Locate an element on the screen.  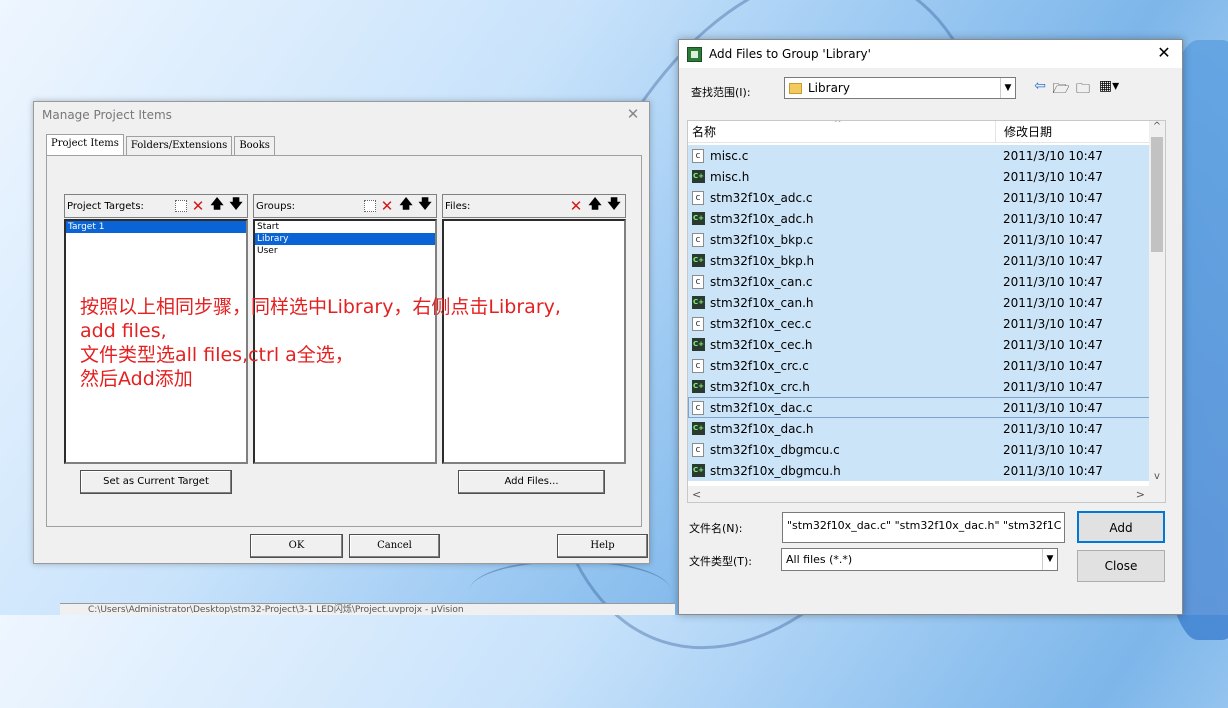
file-row: c stm32f10x_can.c 2011/3/10 10:47 is located at coordinates (921, 281).